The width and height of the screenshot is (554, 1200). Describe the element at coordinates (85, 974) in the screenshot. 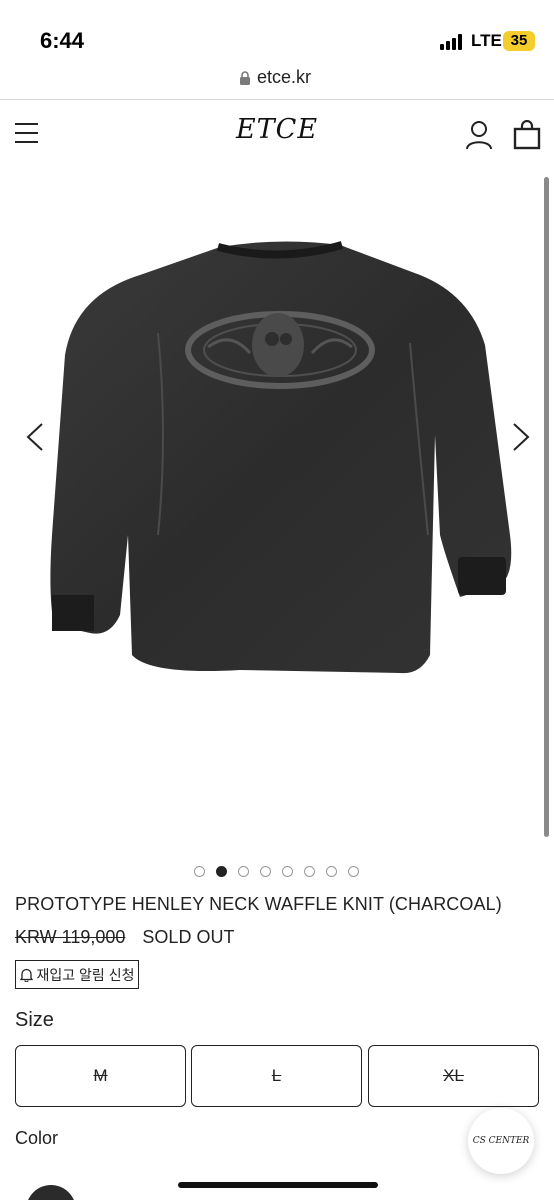

I see `restock-alert-label: 재입고 알림 신청` at that location.